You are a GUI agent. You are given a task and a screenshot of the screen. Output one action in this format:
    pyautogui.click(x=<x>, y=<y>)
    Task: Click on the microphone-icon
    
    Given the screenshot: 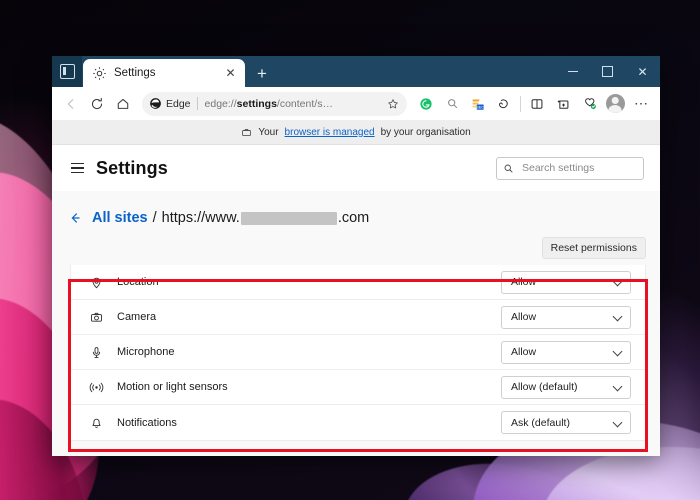 What is the action you would take?
    pyautogui.click(x=96, y=352)
    